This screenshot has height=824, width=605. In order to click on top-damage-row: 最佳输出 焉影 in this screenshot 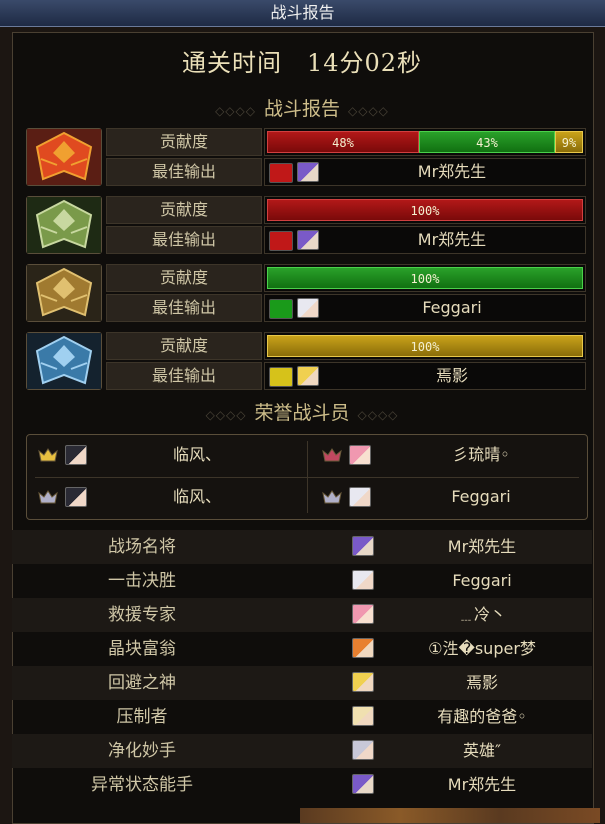, I will do `click(346, 376)`.